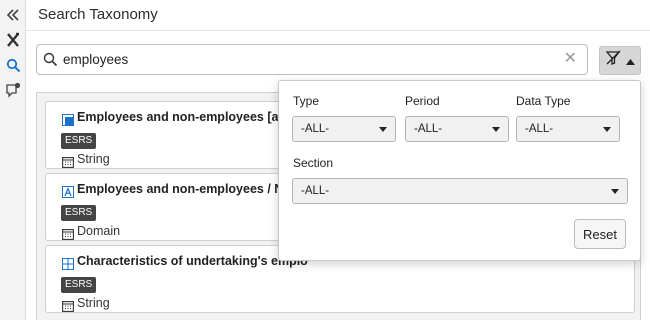  Describe the element at coordinates (613, 60) in the screenshot. I see `filter-off-icon` at that location.